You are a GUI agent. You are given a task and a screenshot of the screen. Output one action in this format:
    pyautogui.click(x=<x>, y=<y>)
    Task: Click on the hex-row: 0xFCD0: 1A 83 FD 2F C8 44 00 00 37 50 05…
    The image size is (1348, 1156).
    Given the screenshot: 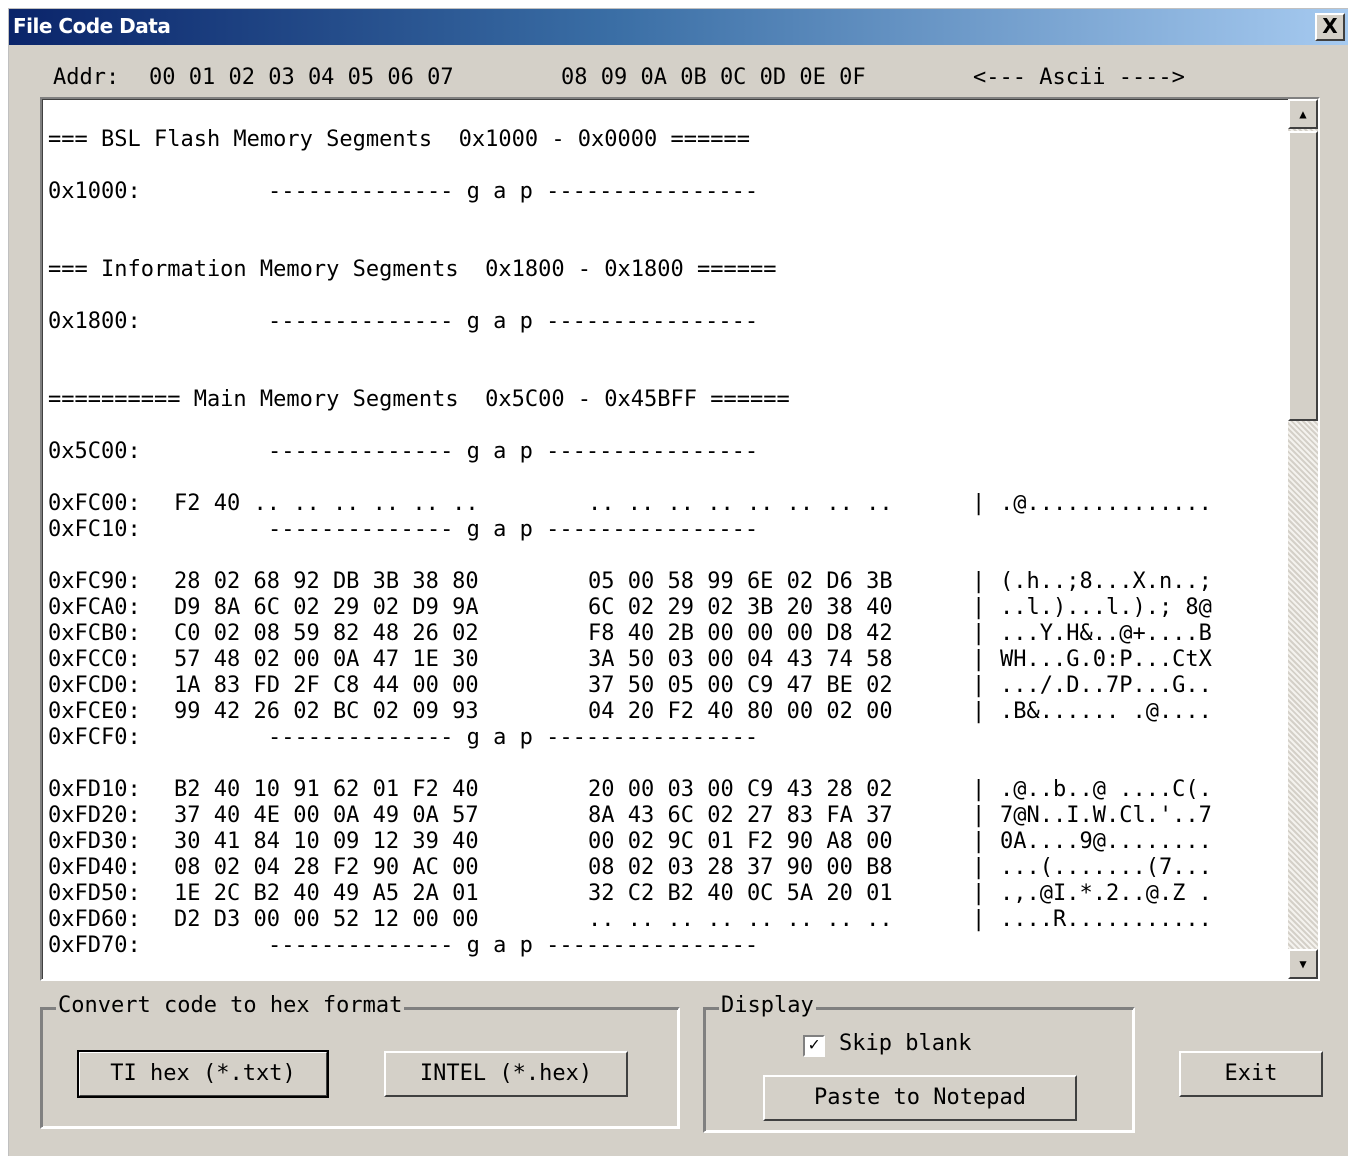 What is the action you would take?
    pyautogui.click(x=630, y=685)
    